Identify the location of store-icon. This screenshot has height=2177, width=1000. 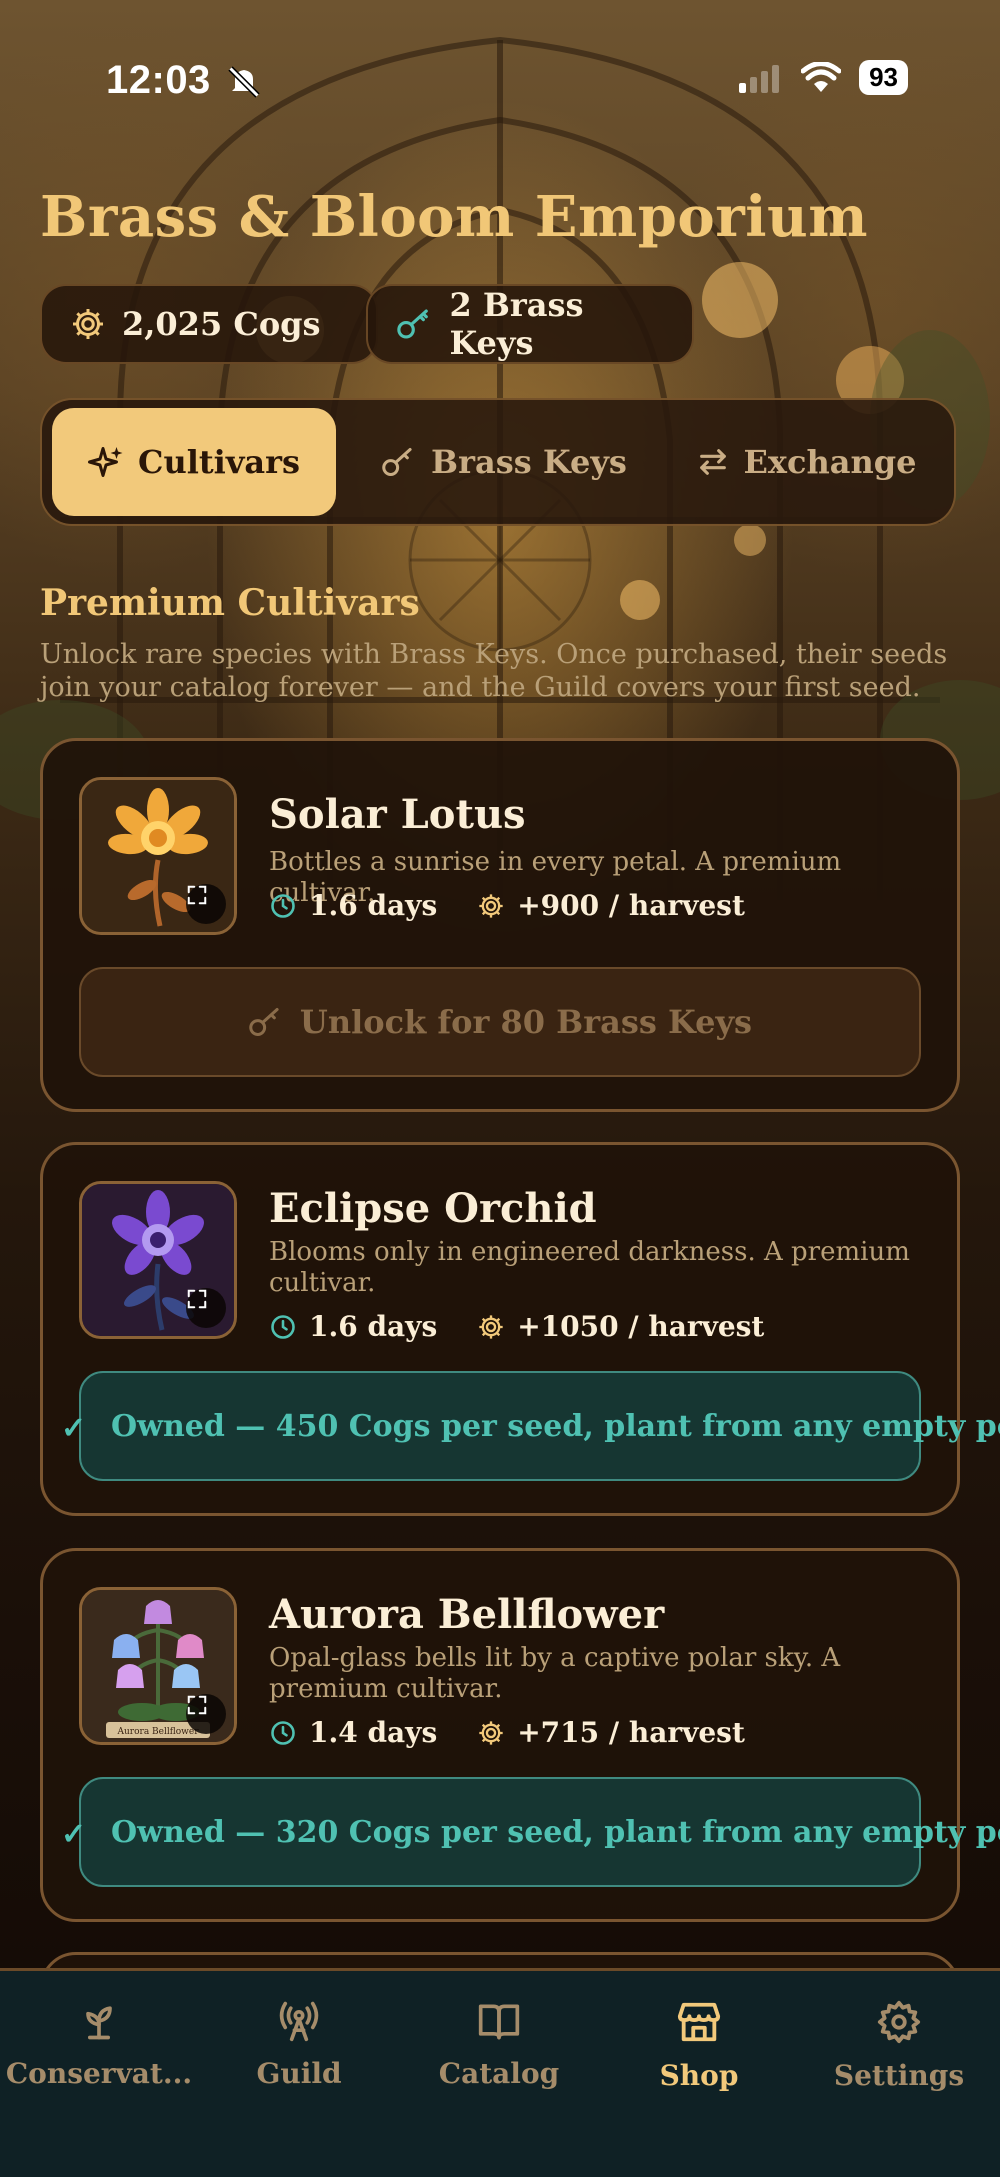
(699, 2022).